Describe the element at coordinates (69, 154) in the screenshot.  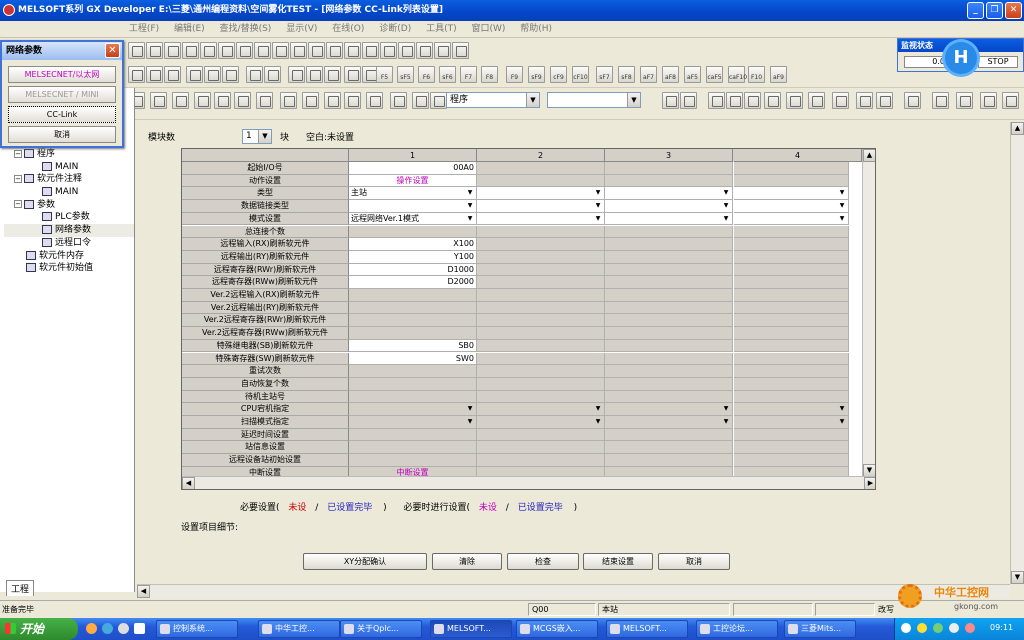
I see `tree-item: − 程序` at that location.